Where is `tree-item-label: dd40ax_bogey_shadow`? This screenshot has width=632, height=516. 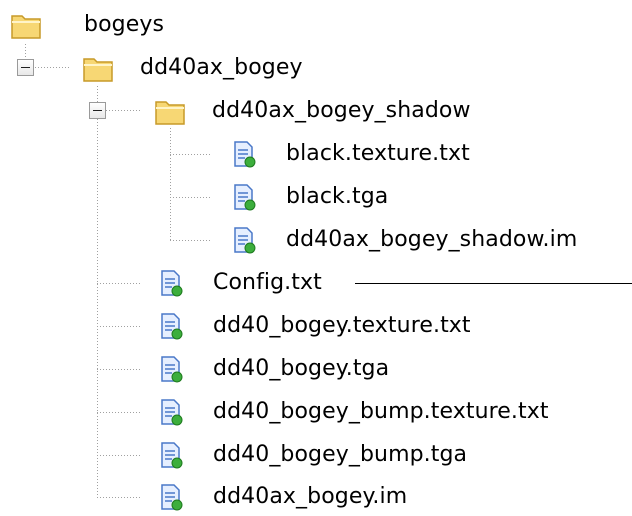
tree-item-label: dd40ax_bogey_shadow is located at coordinates (341, 110).